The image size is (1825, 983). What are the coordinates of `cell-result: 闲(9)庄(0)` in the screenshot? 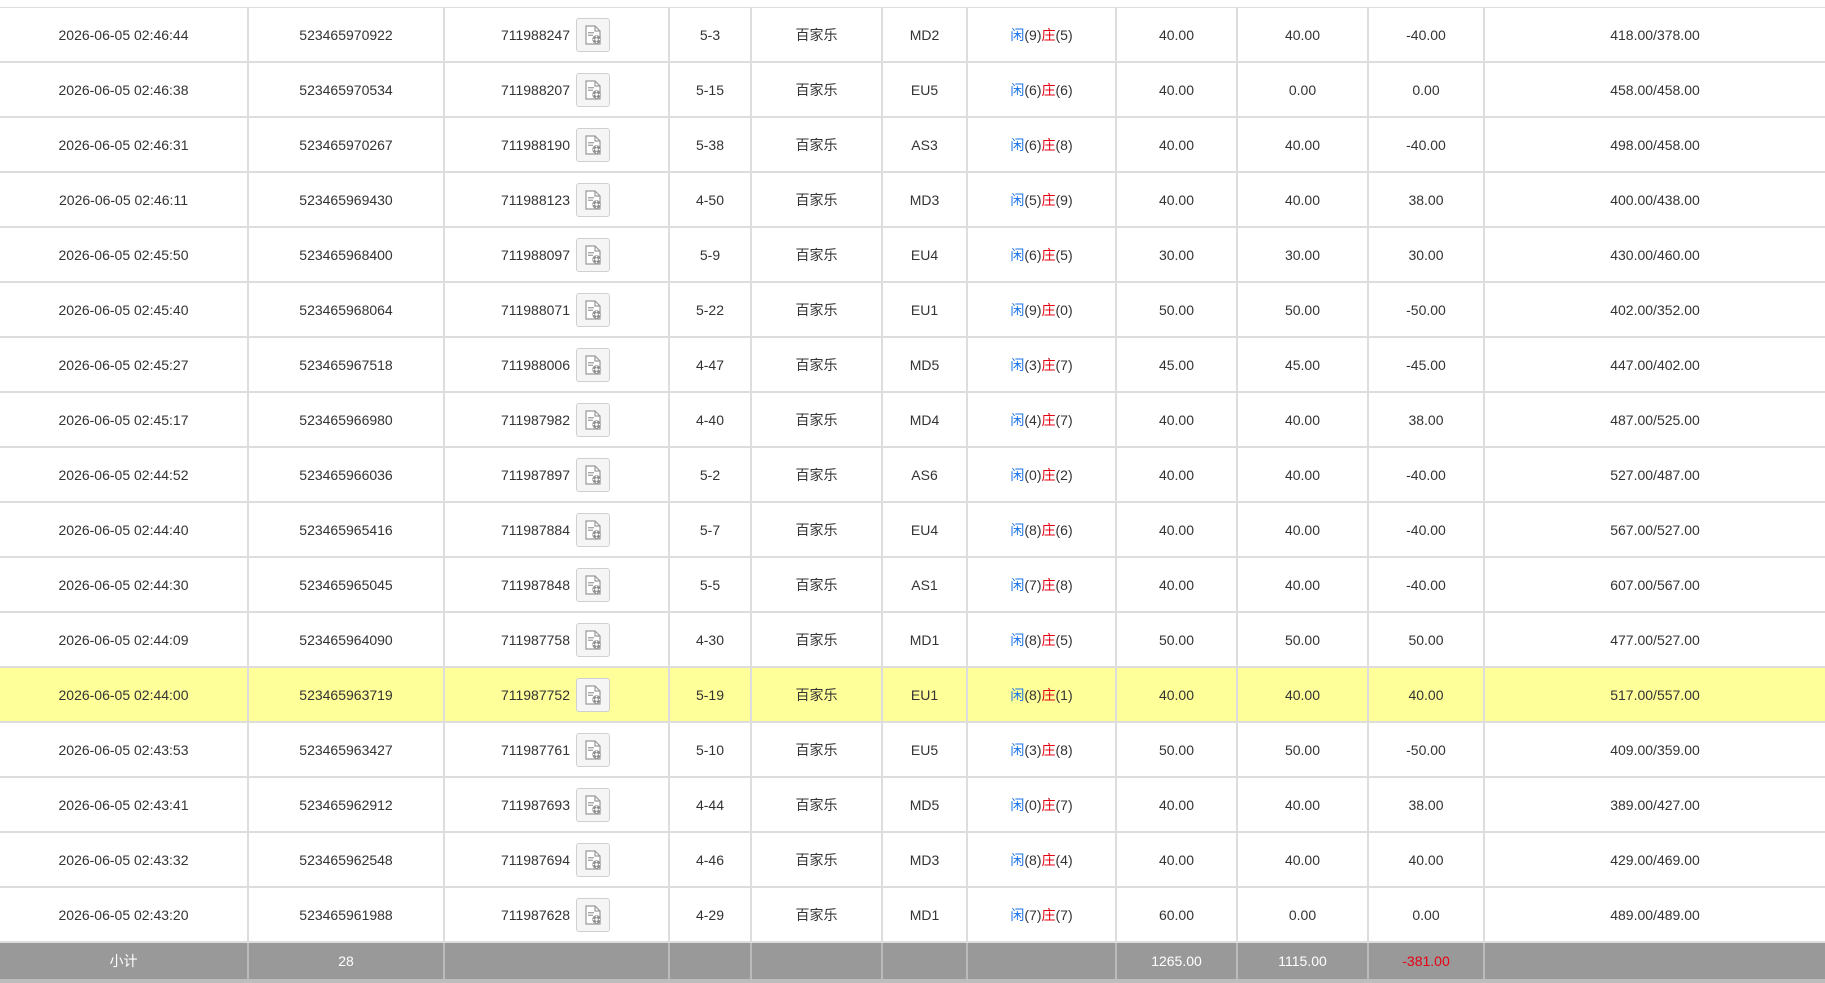 It's located at (1042, 310).